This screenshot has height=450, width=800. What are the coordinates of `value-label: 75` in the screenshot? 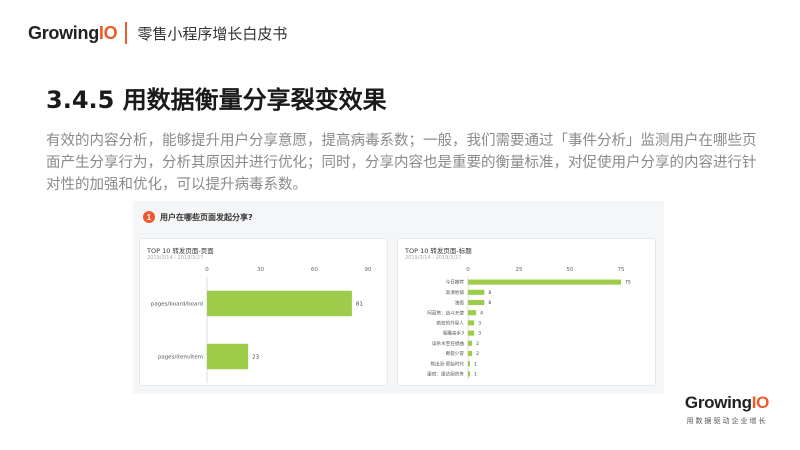 It's located at (628, 283).